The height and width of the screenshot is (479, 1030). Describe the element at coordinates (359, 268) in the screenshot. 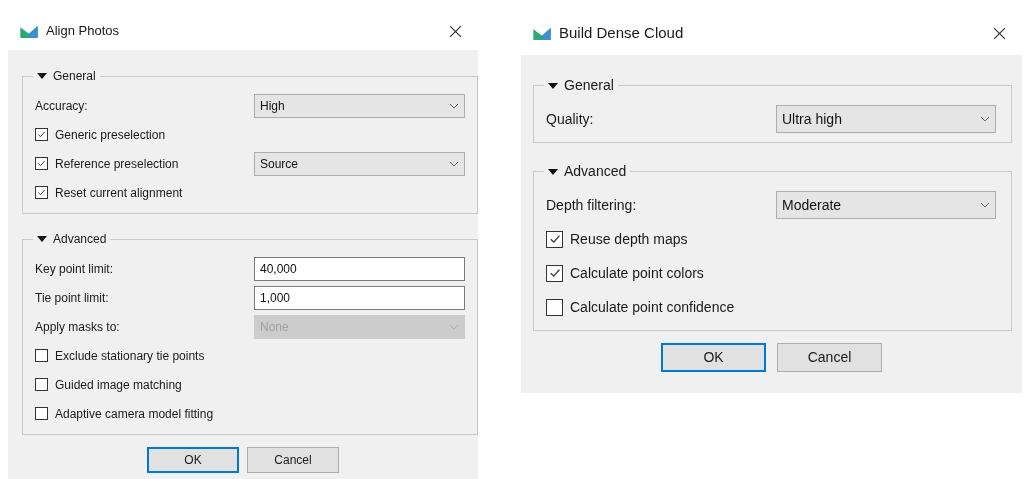

I see `input-field: 40,000` at that location.